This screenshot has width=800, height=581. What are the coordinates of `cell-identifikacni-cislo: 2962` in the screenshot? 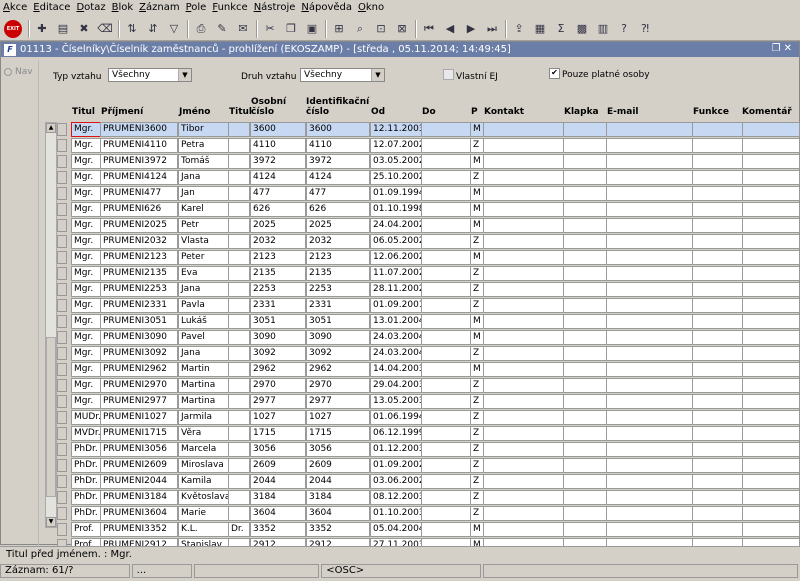 It's located at (338, 369).